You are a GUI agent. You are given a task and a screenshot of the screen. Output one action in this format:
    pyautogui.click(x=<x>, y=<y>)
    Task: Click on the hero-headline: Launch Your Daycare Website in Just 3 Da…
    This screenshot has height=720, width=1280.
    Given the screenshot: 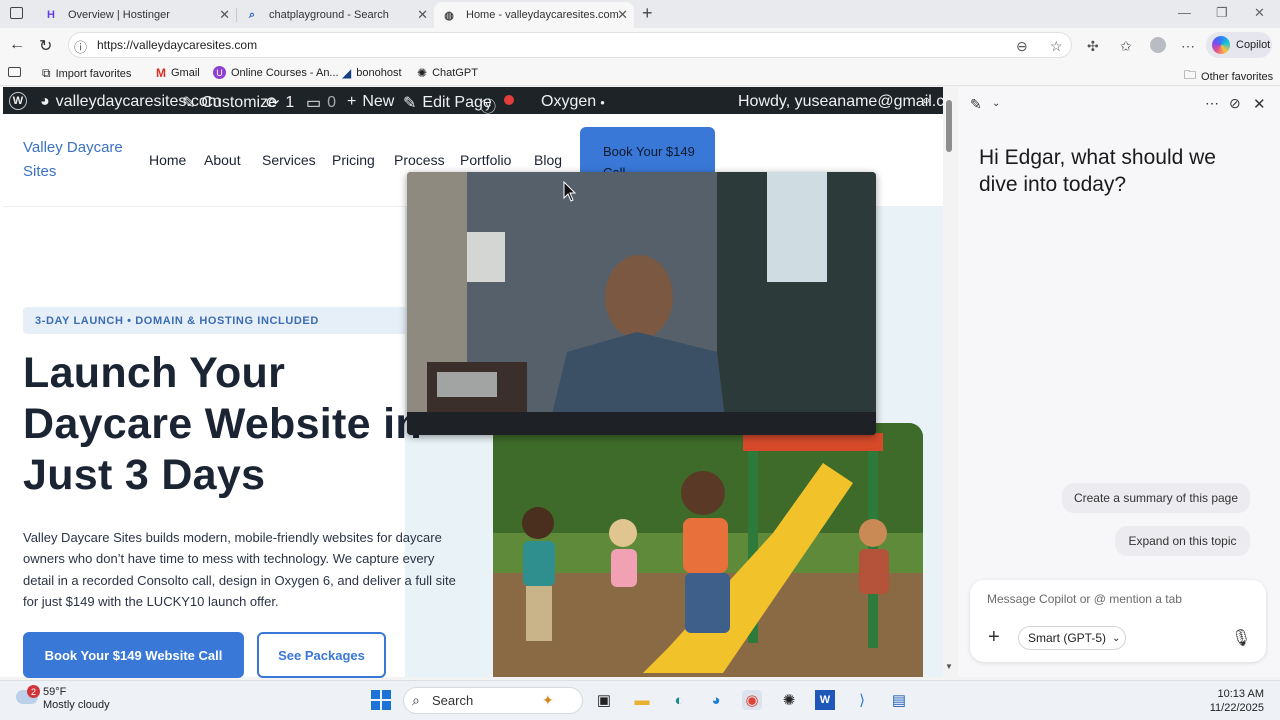 What is the action you would take?
    pyautogui.click(x=222, y=424)
    